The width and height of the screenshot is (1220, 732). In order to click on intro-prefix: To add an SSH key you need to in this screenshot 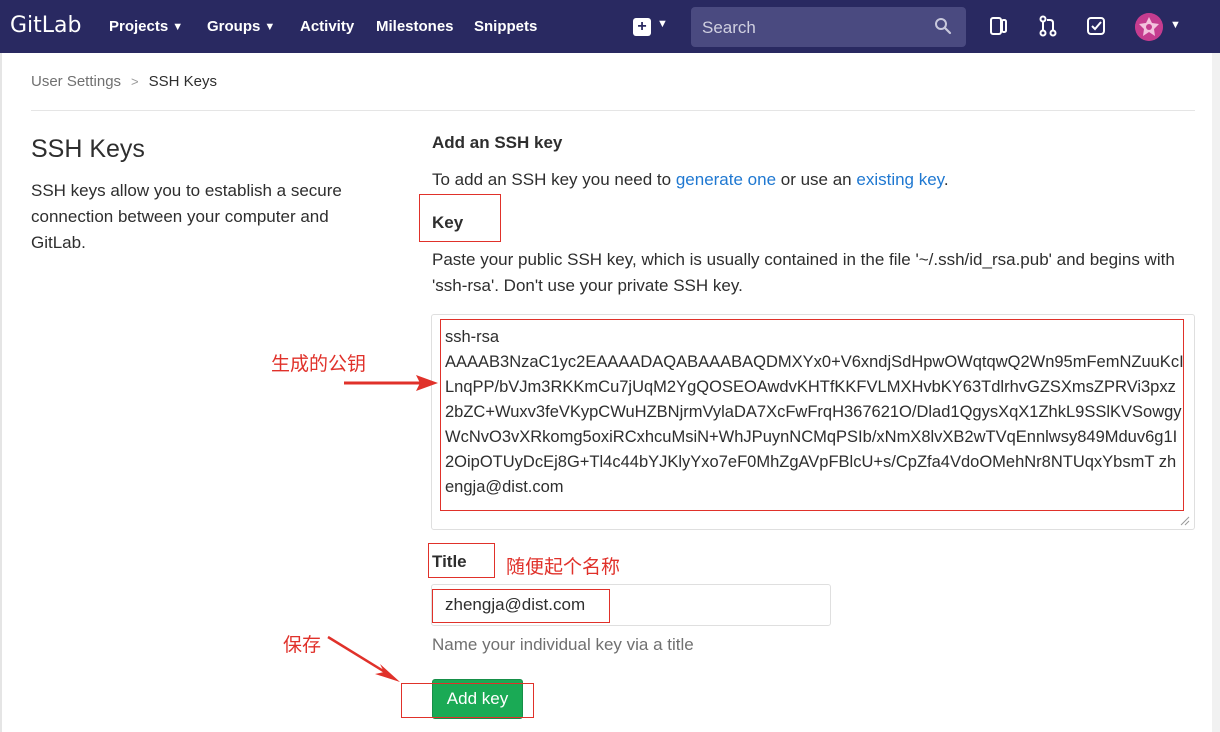, I will do `click(554, 179)`.